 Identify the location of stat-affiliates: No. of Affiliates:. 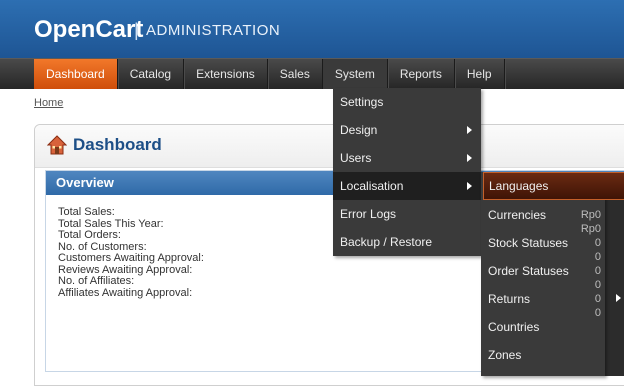
(96, 281).